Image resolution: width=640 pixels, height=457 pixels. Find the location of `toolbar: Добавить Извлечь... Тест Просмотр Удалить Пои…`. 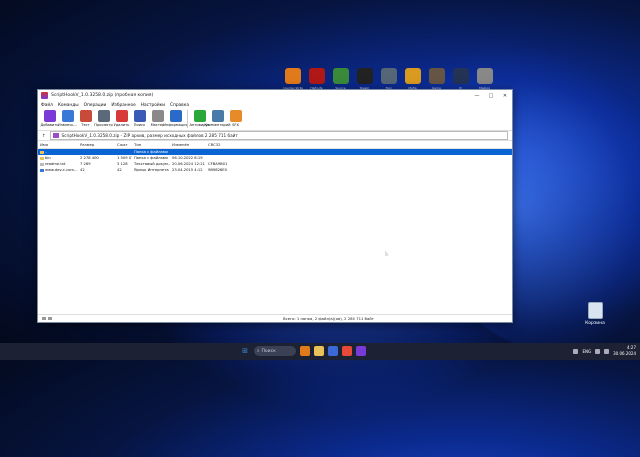

toolbar: Добавить Извлечь... Тест Просмотр Удалить Пои… is located at coordinates (275, 120).